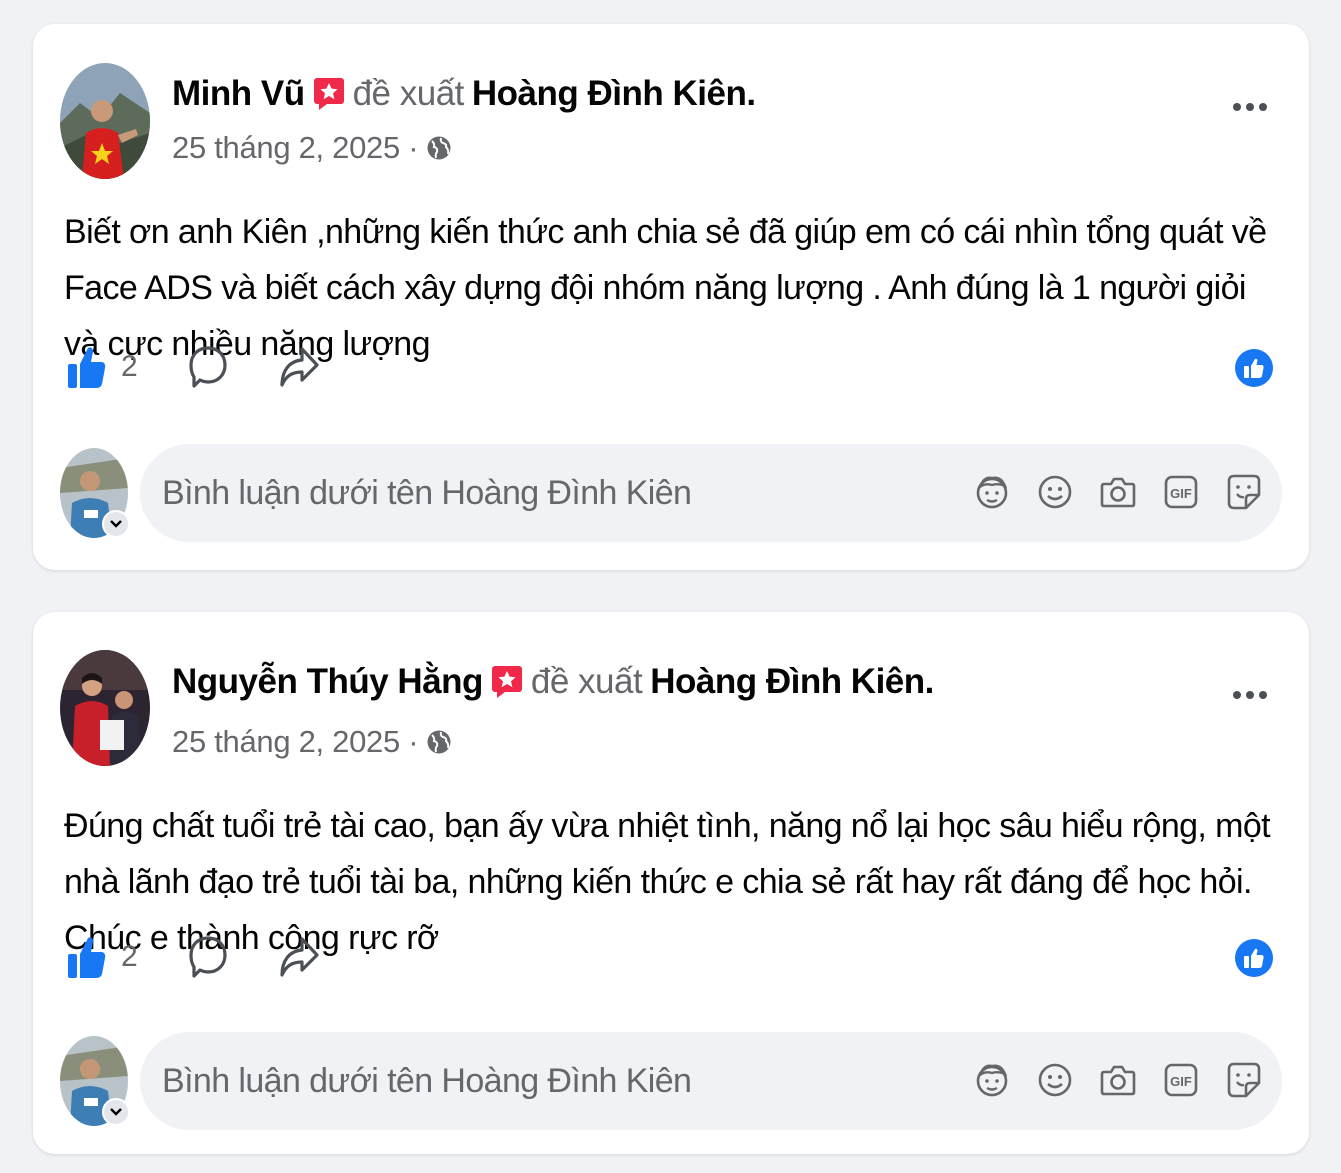 This screenshot has height=1173, width=1341. What do you see at coordinates (238, 94) in the screenshot?
I see `author-name: Minh Vũ` at bounding box center [238, 94].